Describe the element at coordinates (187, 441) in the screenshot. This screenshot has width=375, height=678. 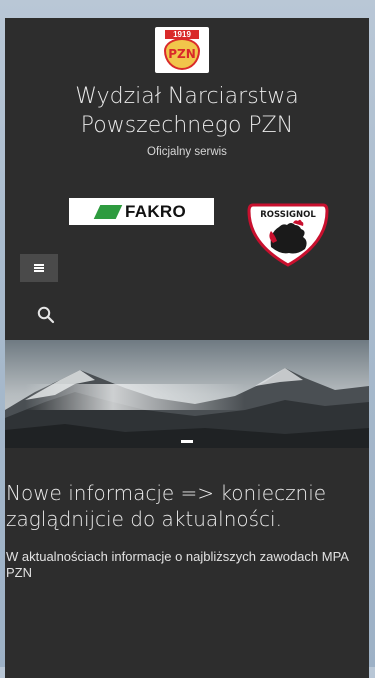
I see `slider-dot-active` at that location.